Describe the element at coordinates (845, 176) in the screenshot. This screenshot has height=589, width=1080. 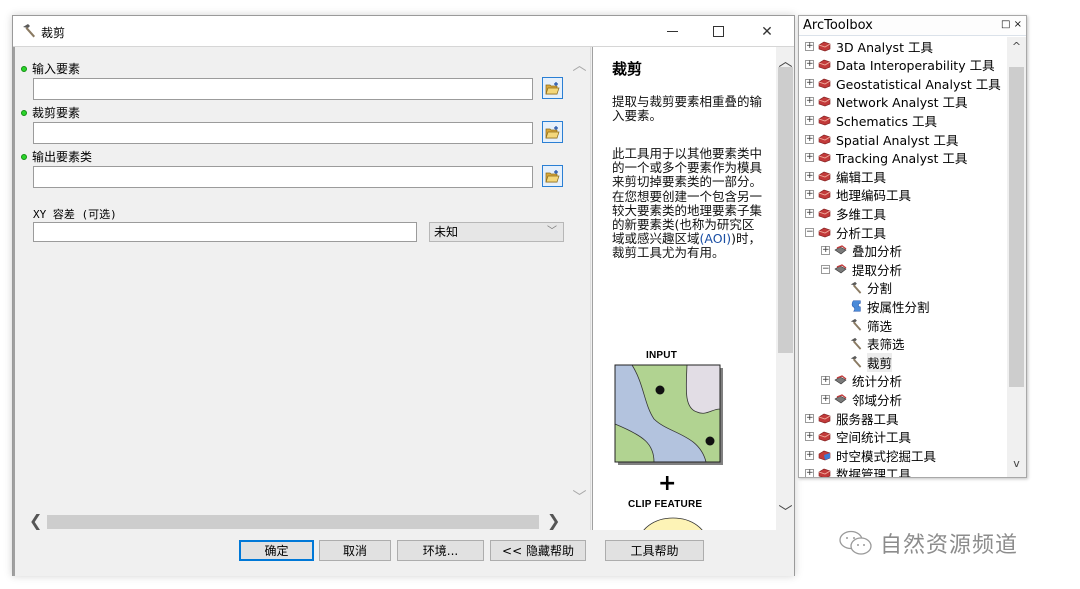
I see `toolbox-tree-item: + 编辑工具` at that location.